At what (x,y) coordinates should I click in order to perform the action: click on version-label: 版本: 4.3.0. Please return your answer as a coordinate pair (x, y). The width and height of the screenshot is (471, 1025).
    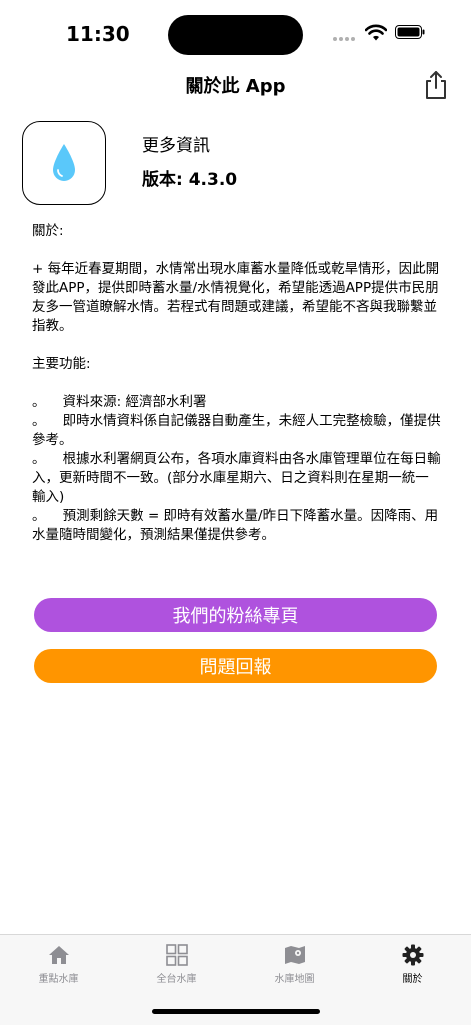
    Looking at the image, I should click on (190, 180).